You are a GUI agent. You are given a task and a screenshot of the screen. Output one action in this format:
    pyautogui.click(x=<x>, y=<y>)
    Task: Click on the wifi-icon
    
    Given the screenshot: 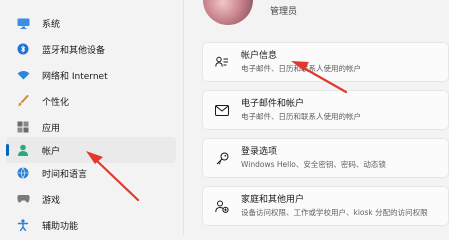 What is the action you would take?
    pyautogui.click(x=23, y=75)
    